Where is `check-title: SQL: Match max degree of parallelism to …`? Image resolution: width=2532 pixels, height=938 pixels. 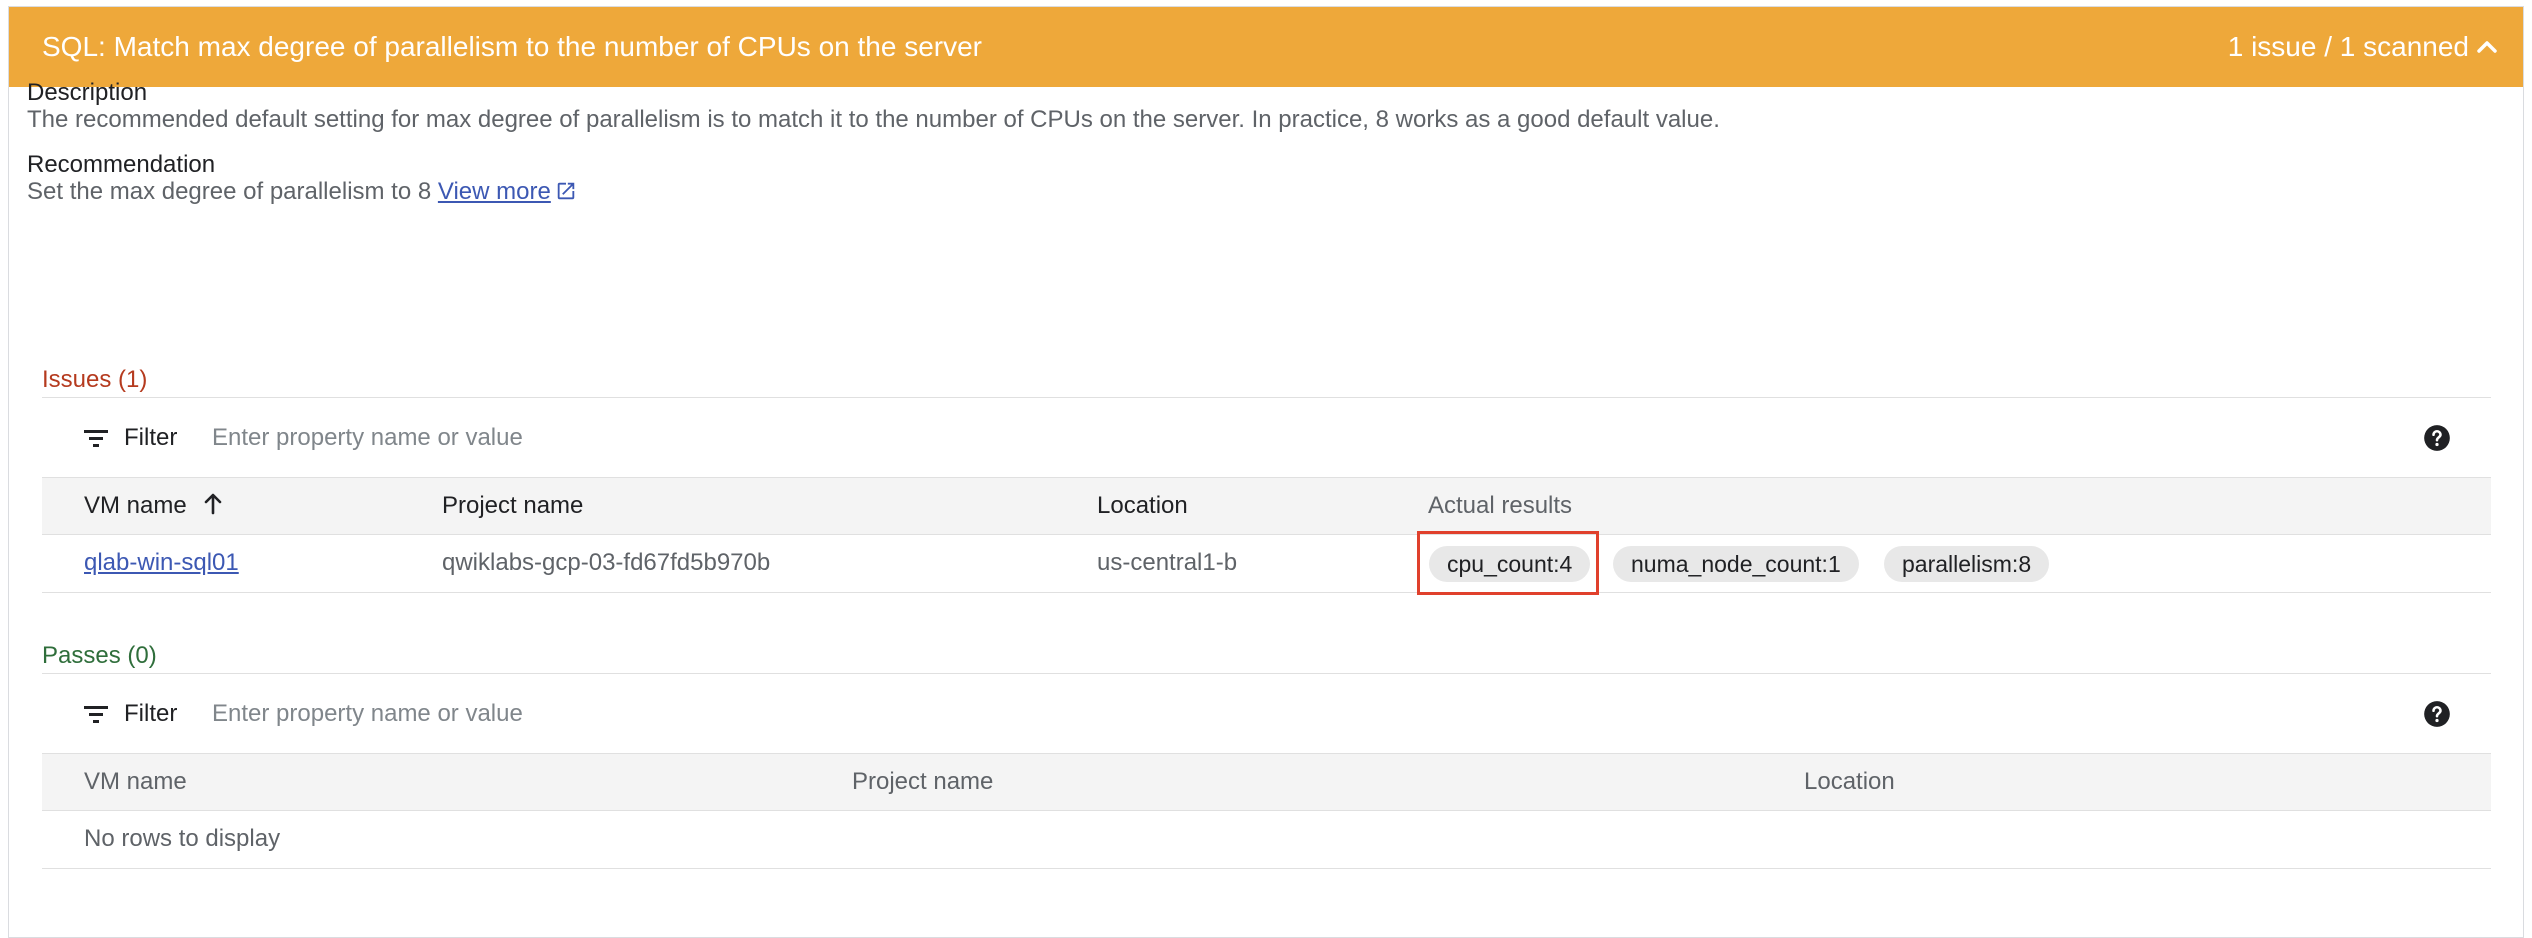
check-title: SQL: Match max degree of parallelism to … is located at coordinates (512, 46).